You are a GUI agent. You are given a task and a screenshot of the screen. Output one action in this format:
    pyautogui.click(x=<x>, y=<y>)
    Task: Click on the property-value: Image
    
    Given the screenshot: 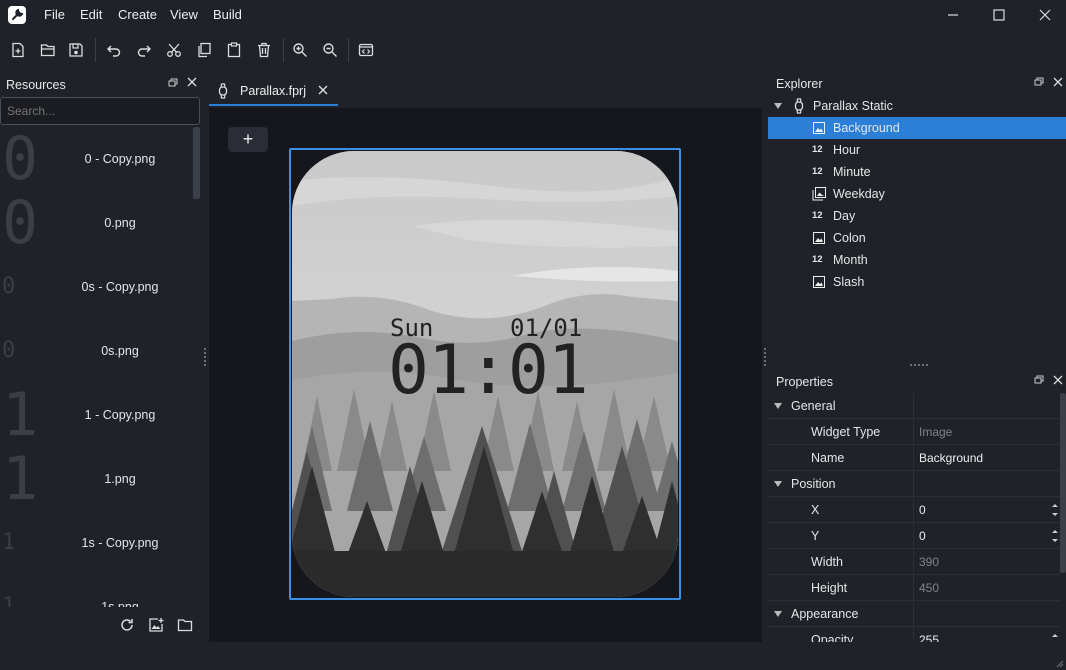 What is the action you would take?
    pyautogui.click(x=936, y=432)
    